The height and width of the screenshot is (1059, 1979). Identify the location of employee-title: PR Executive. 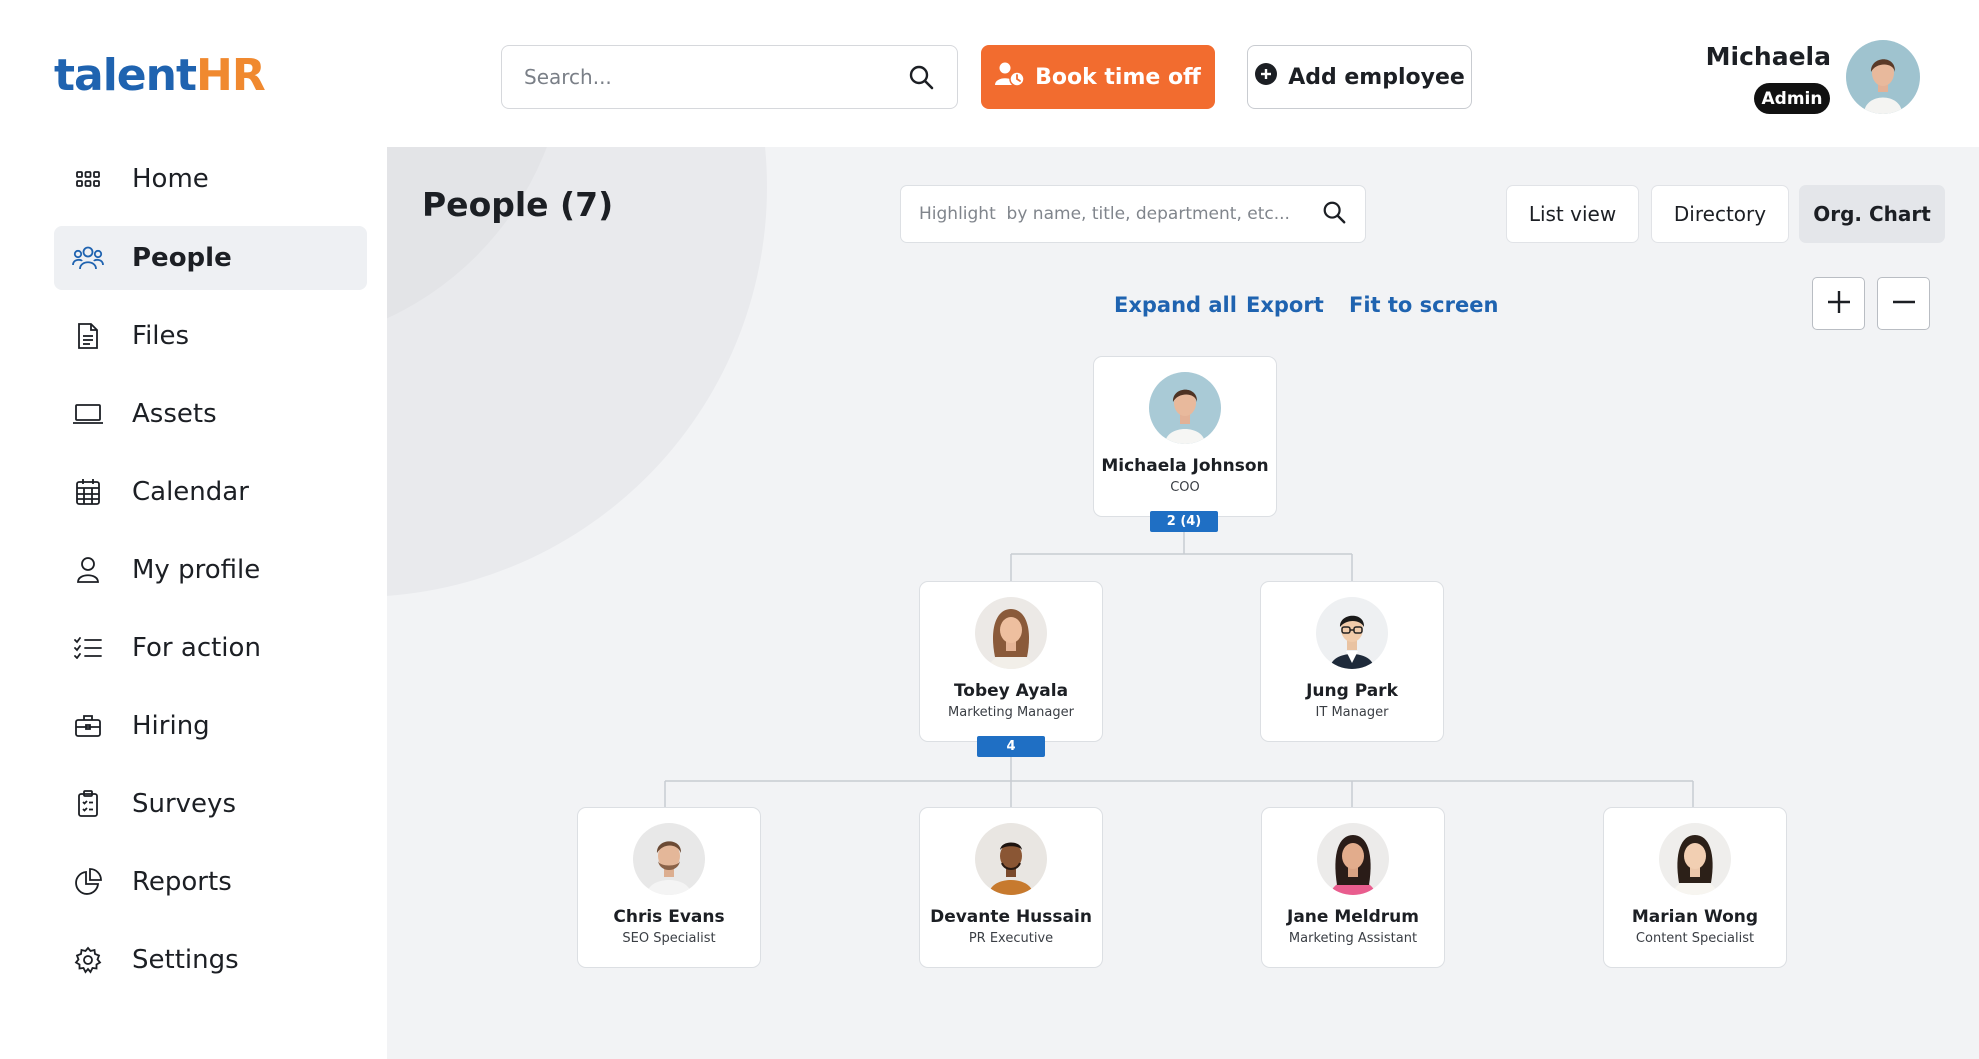
(1011, 938).